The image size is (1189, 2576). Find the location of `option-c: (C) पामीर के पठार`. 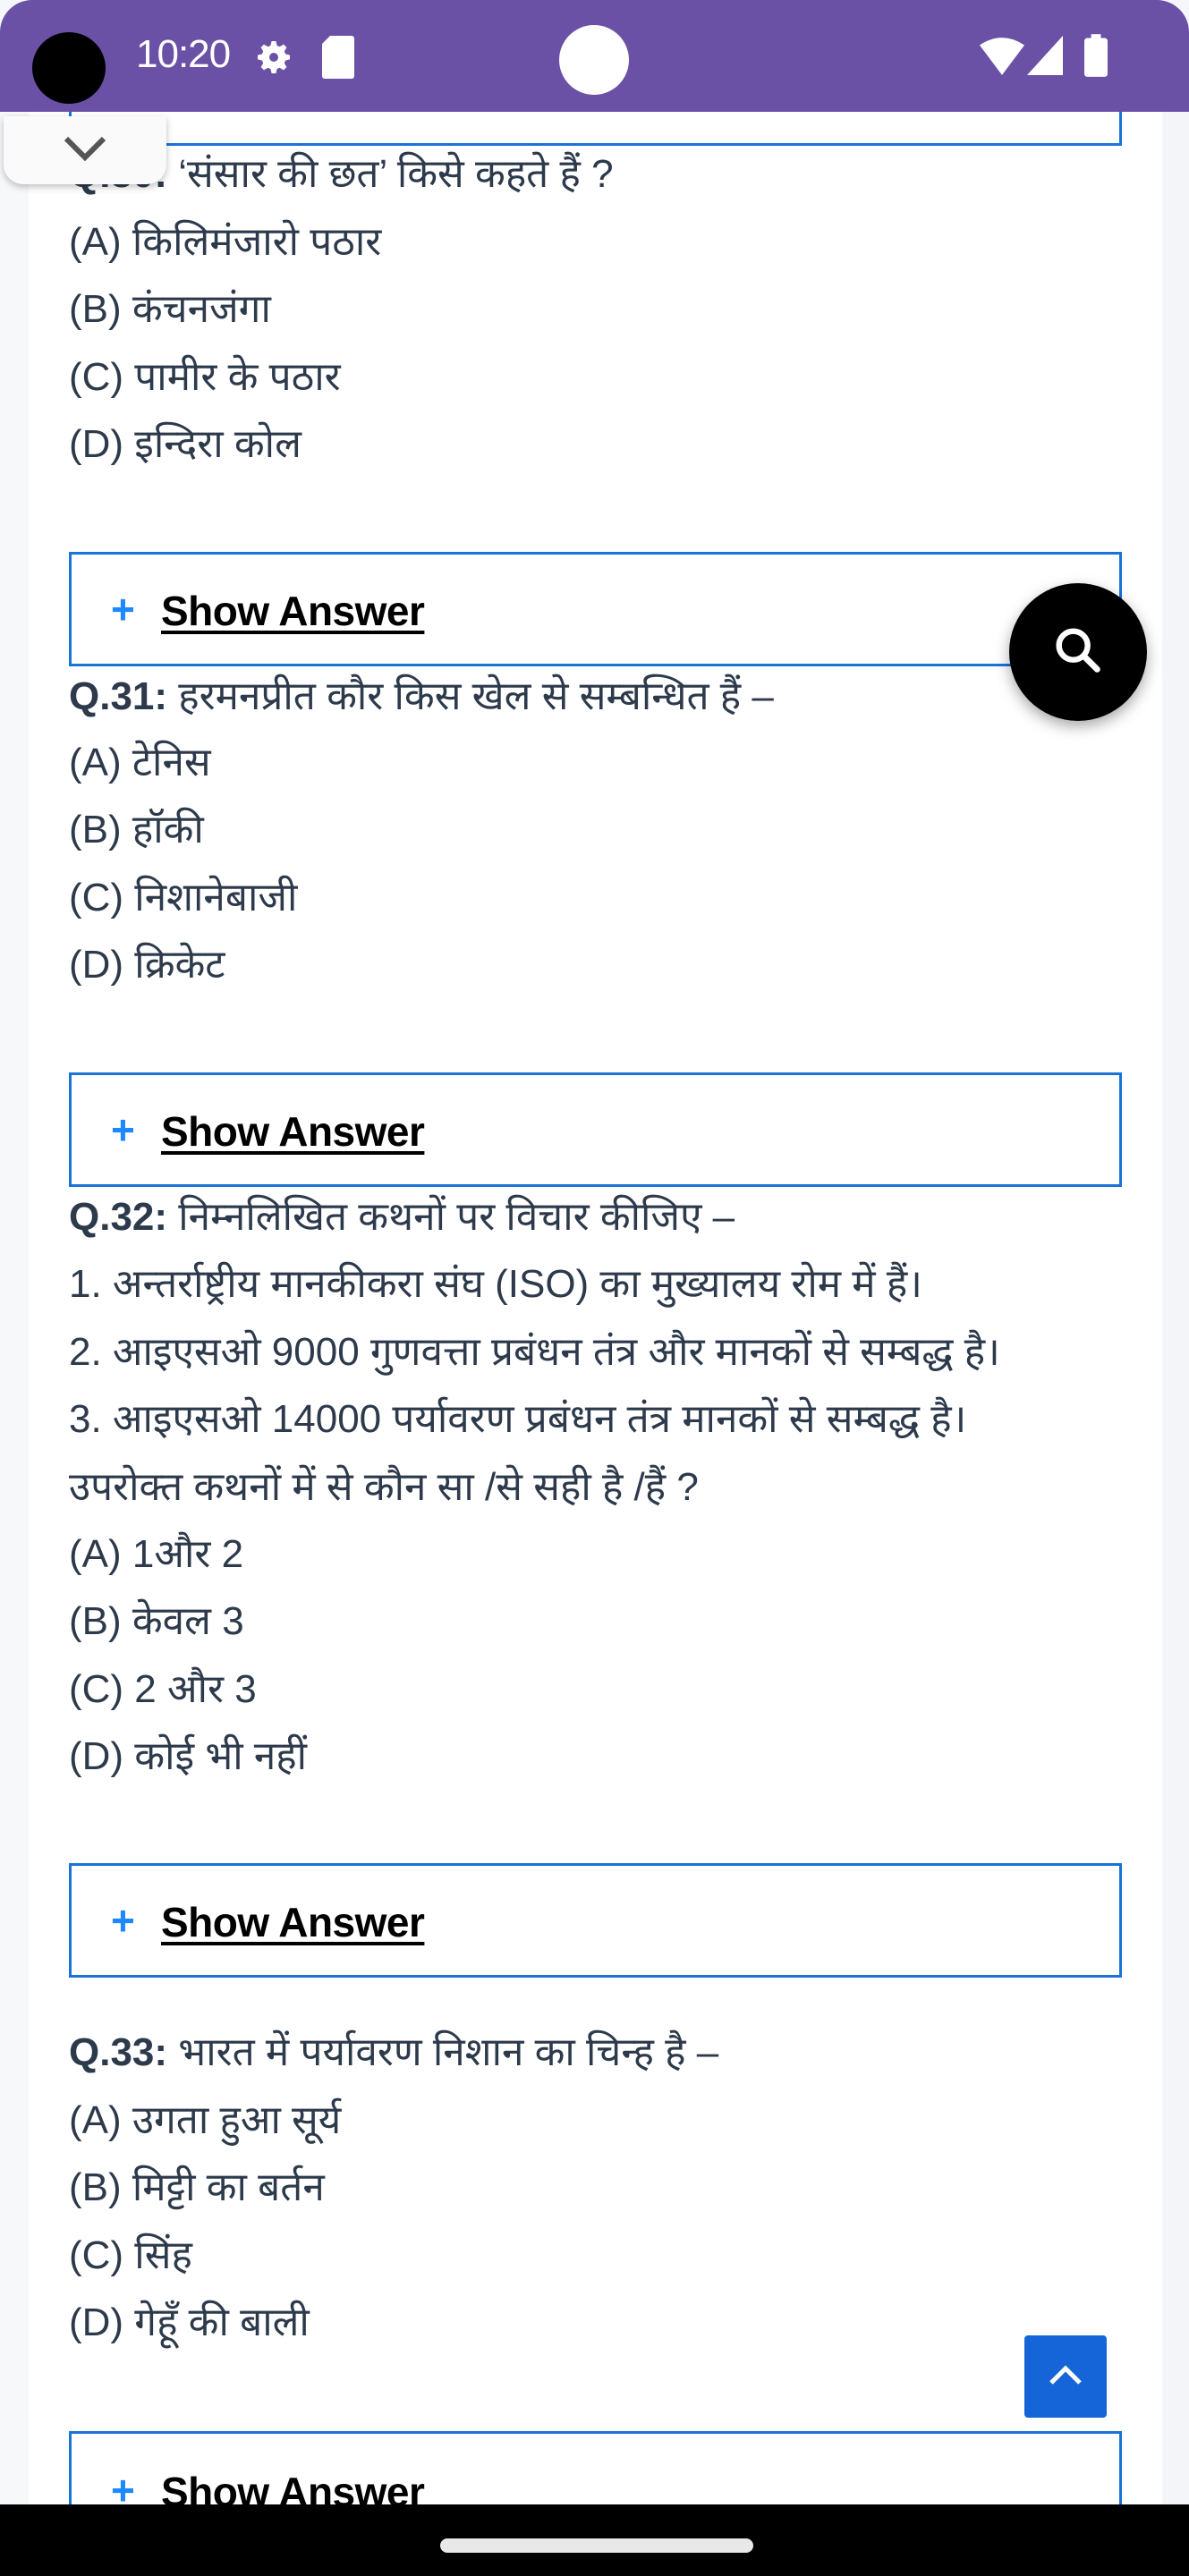

option-c: (C) पामीर के पठार is located at coordinates (205, 377).